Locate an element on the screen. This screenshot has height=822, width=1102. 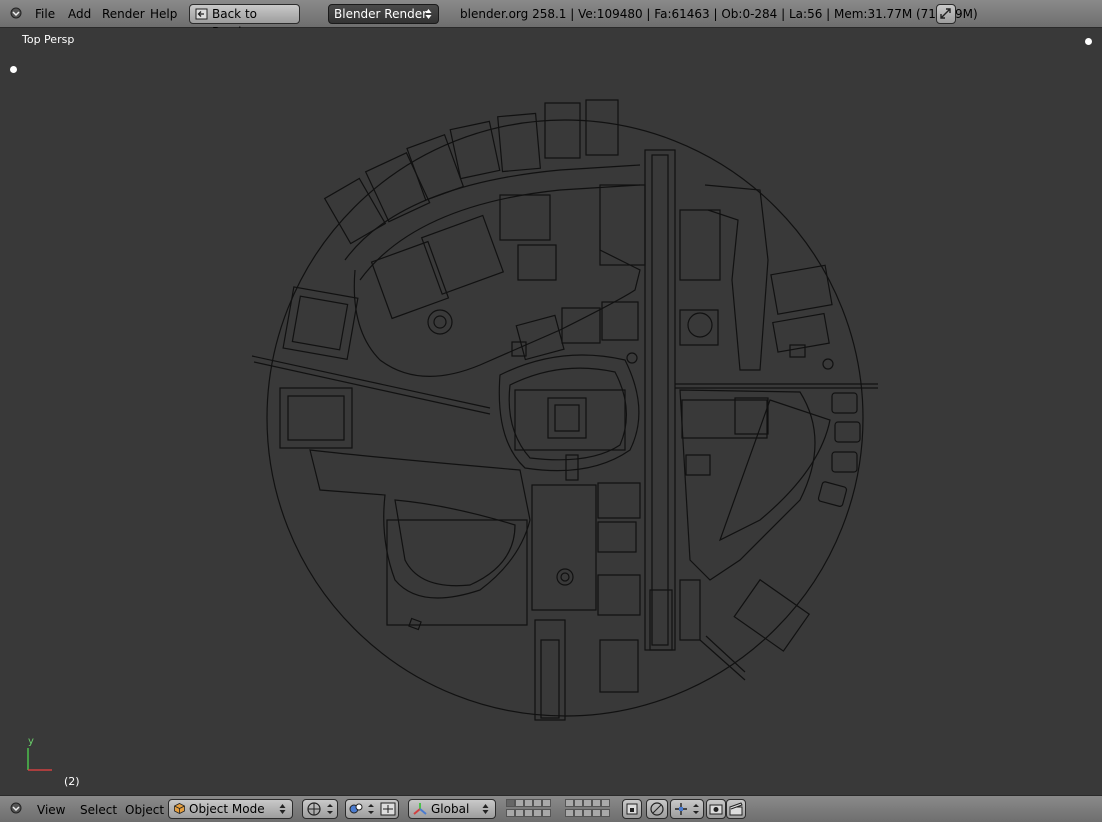
transform-axes-icon is located at coordinates (420, 809).